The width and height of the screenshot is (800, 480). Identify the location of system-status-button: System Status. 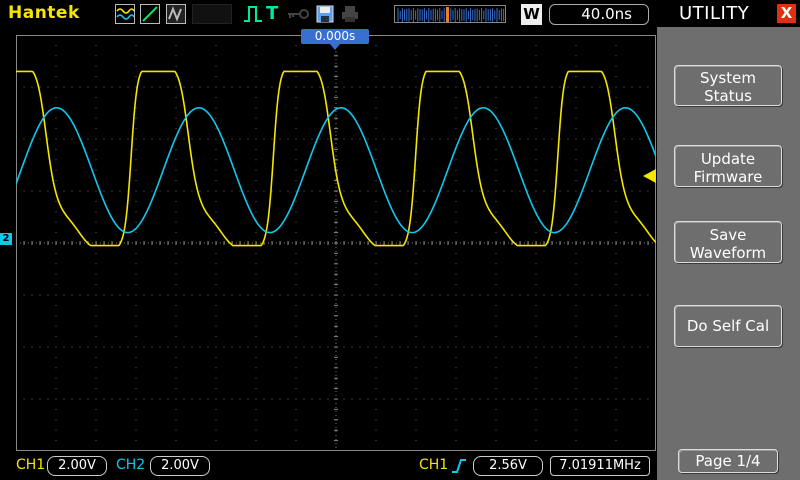
(728, 85).